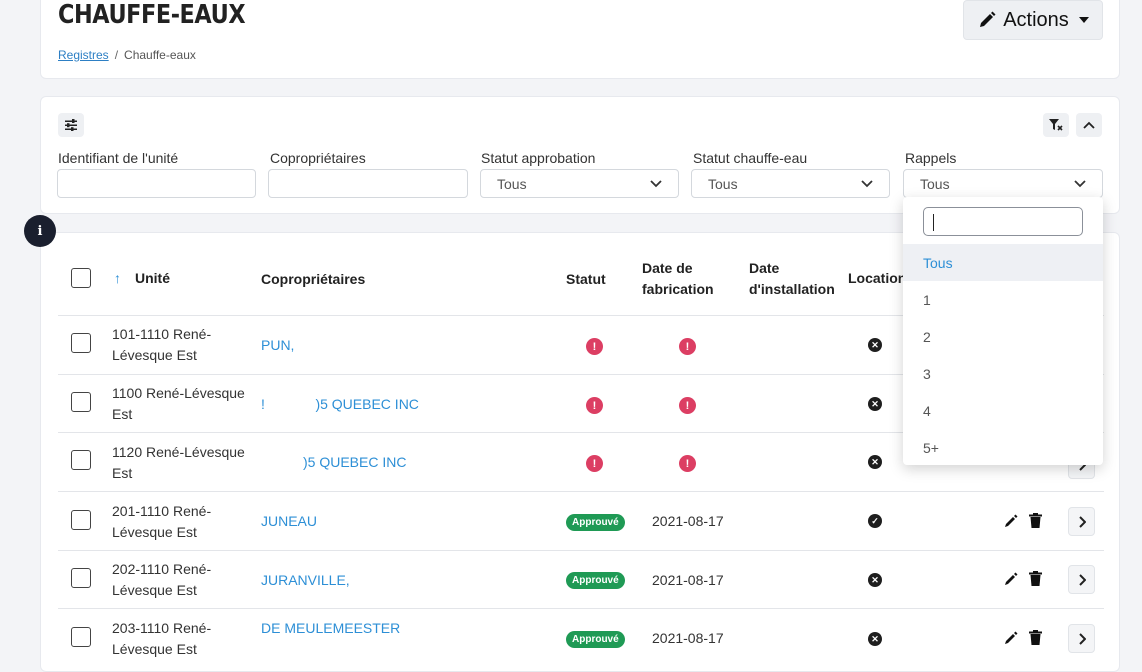 The height and width of the screenshot is (672, 1142). Describe the element at coordinates (579, 183) in the screenshot. I see `filter-select-statut-approbation: Tous` at that location.